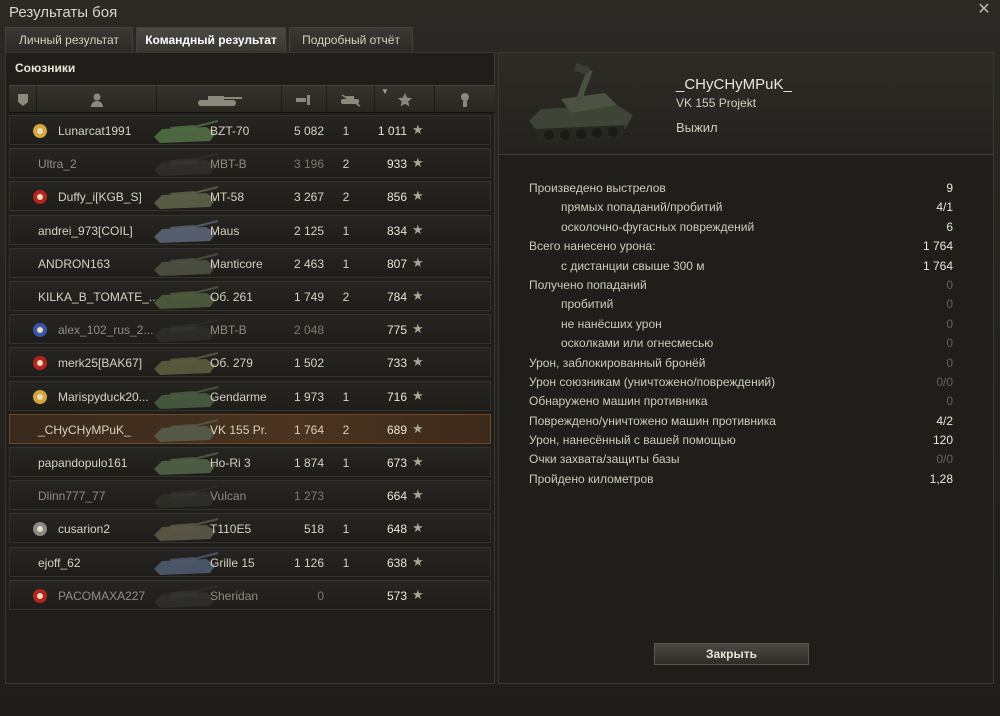  Describe the element at coordinates (697, 127) in the screenshot. I see `survival-status: Выжил` at that location.